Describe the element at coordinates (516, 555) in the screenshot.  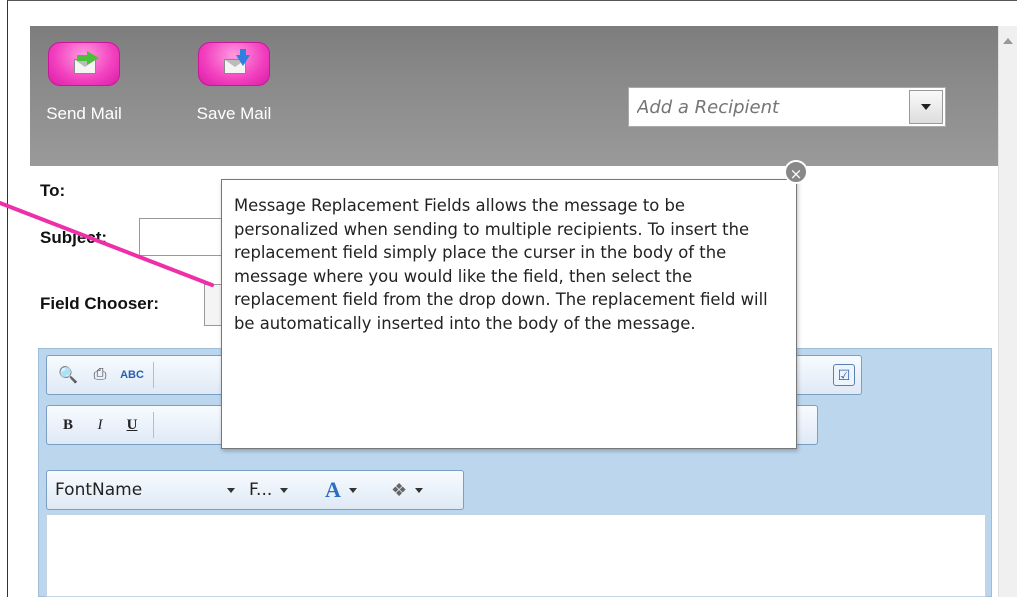
I see `message-body` at that location.